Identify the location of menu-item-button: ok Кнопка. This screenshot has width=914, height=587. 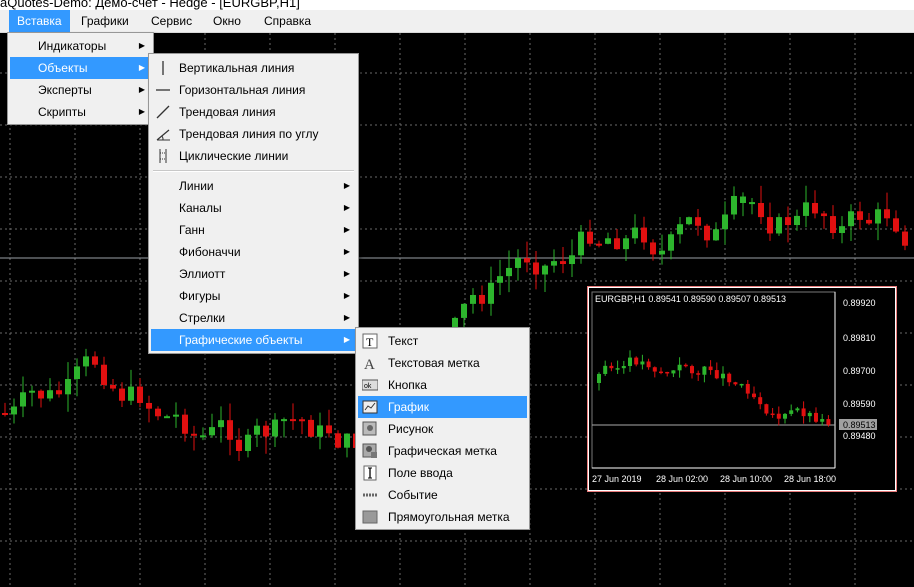
(442, 385).